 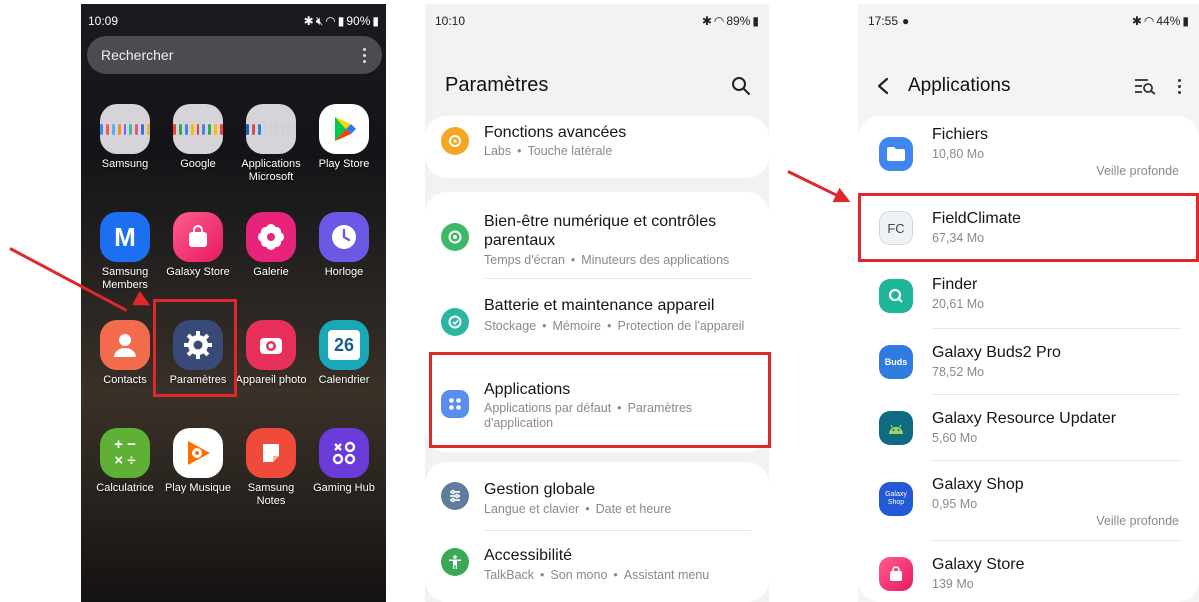 I want to click on app-item-galaxy-resource-updater: Galaxy Resource Updater 5,60 Mo, so click(x=1028, y=428).